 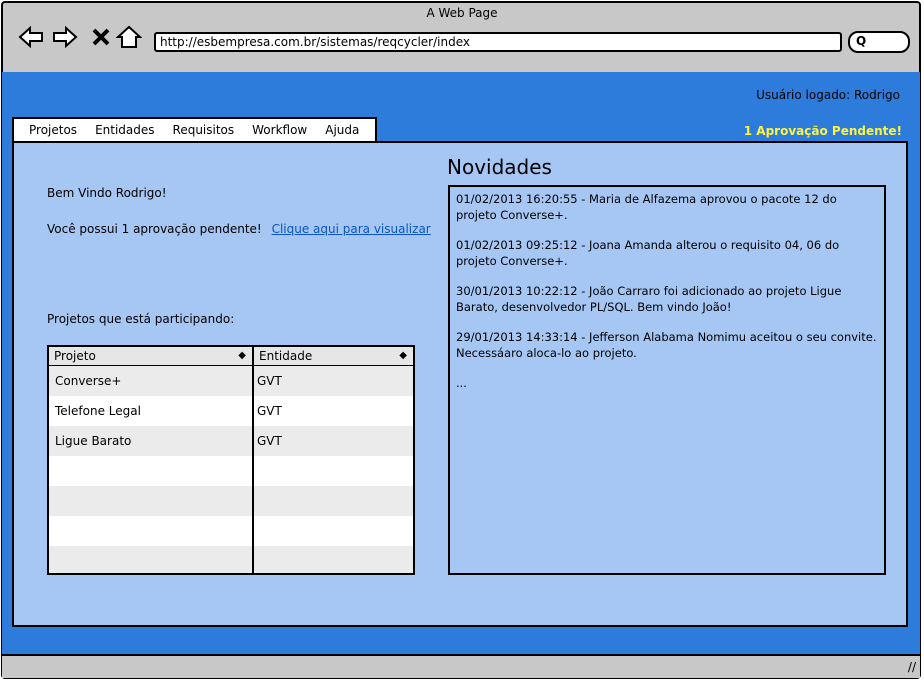 What do you see at coordinates (279, 130) in the screenshot?
I see `menu-item-workflow: Workflow` at bounding box center [279, 130].